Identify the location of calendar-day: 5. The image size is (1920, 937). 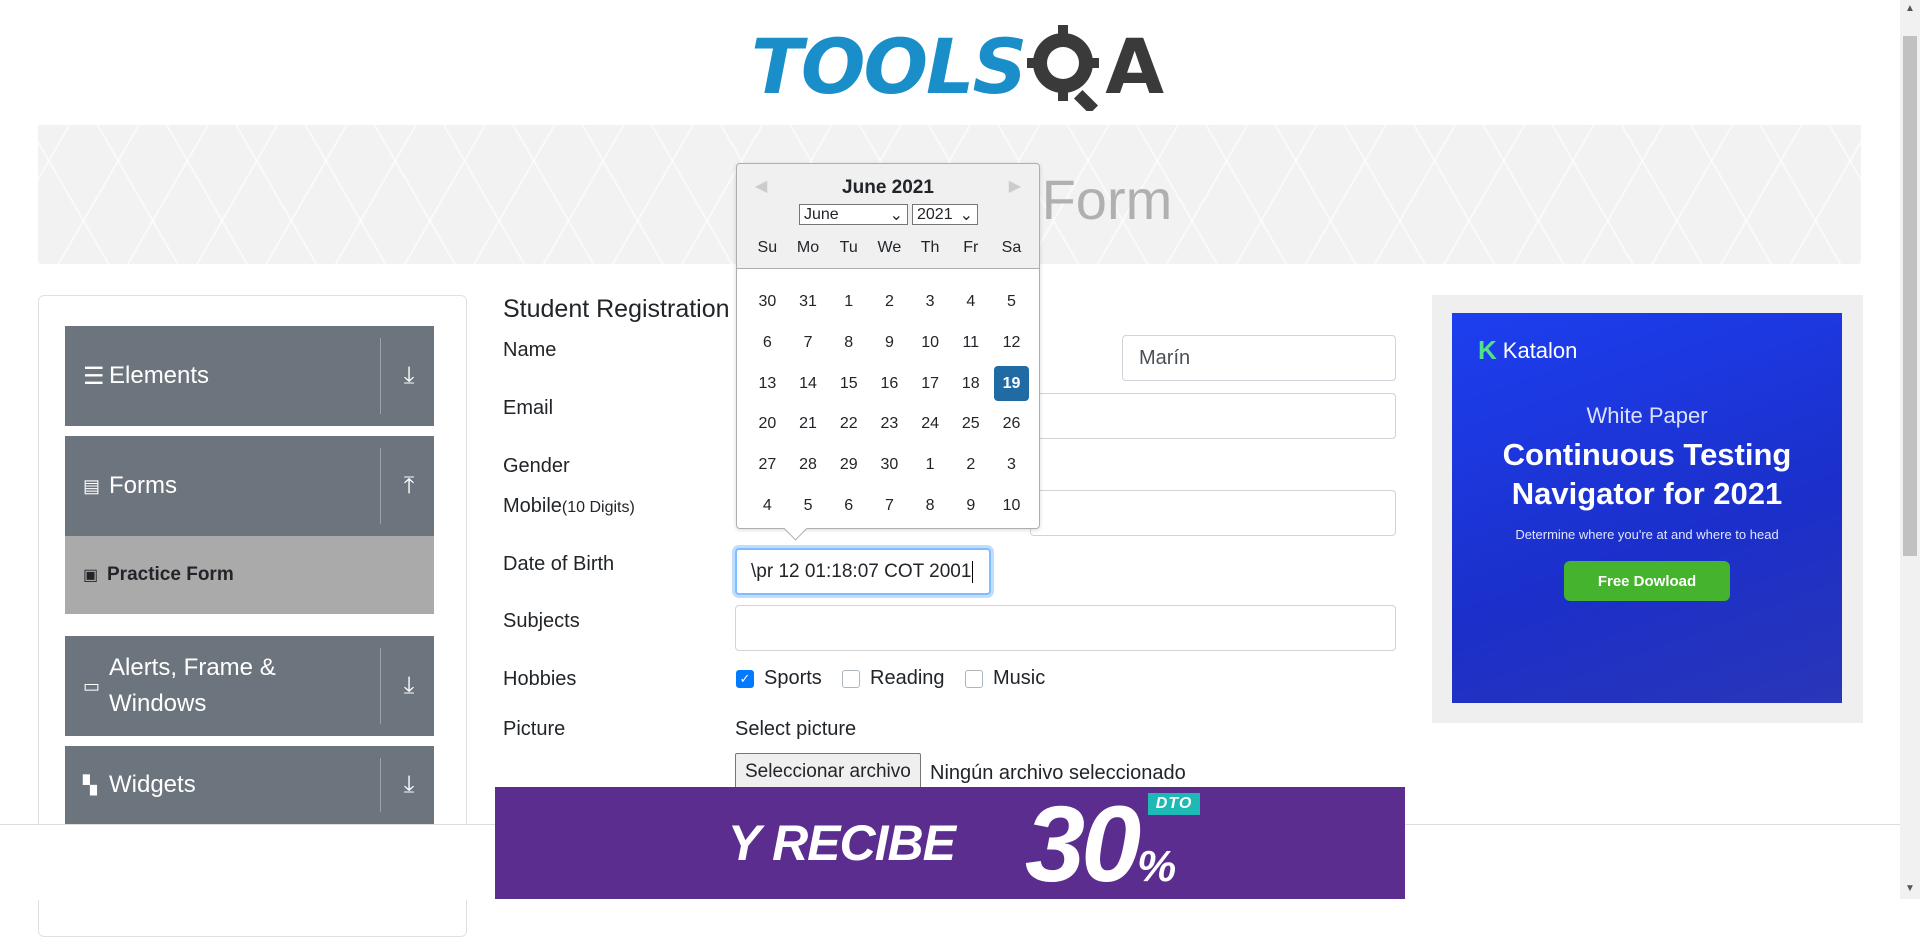
(1011, 302).